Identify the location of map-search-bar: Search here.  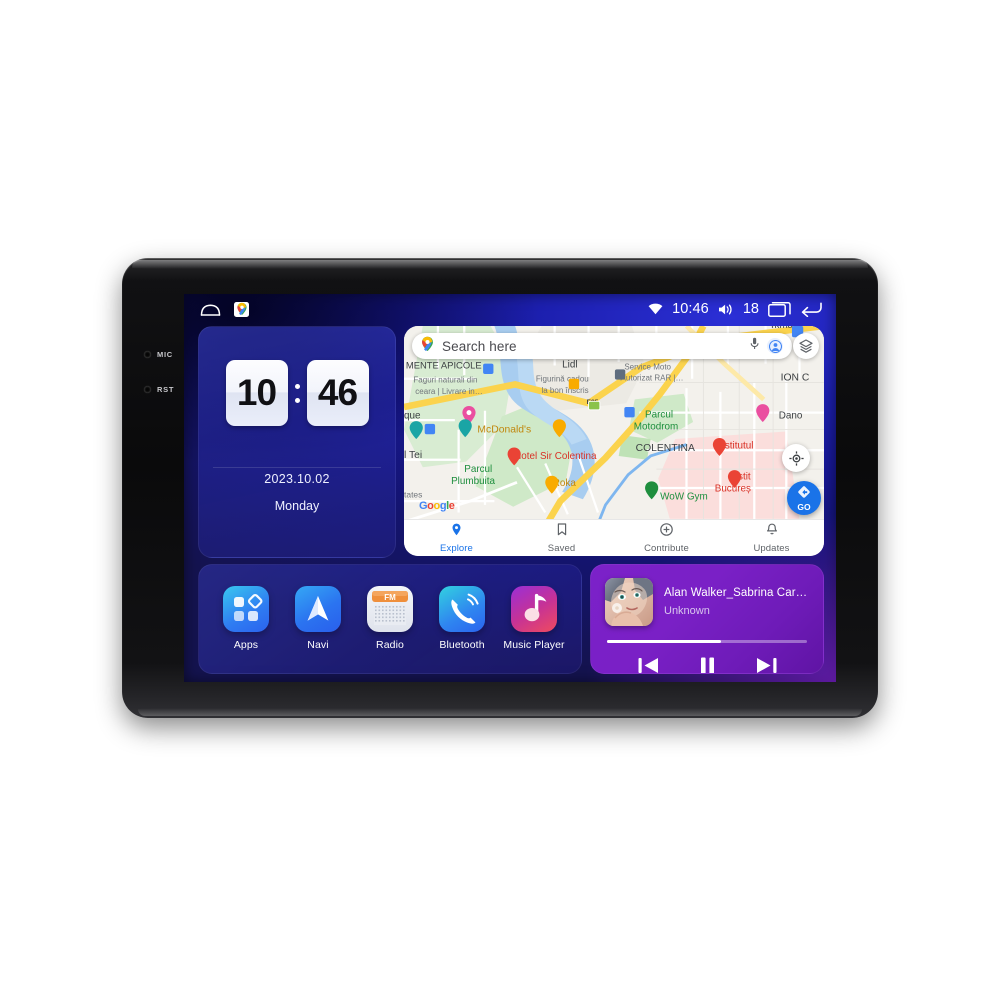
(602, 346).